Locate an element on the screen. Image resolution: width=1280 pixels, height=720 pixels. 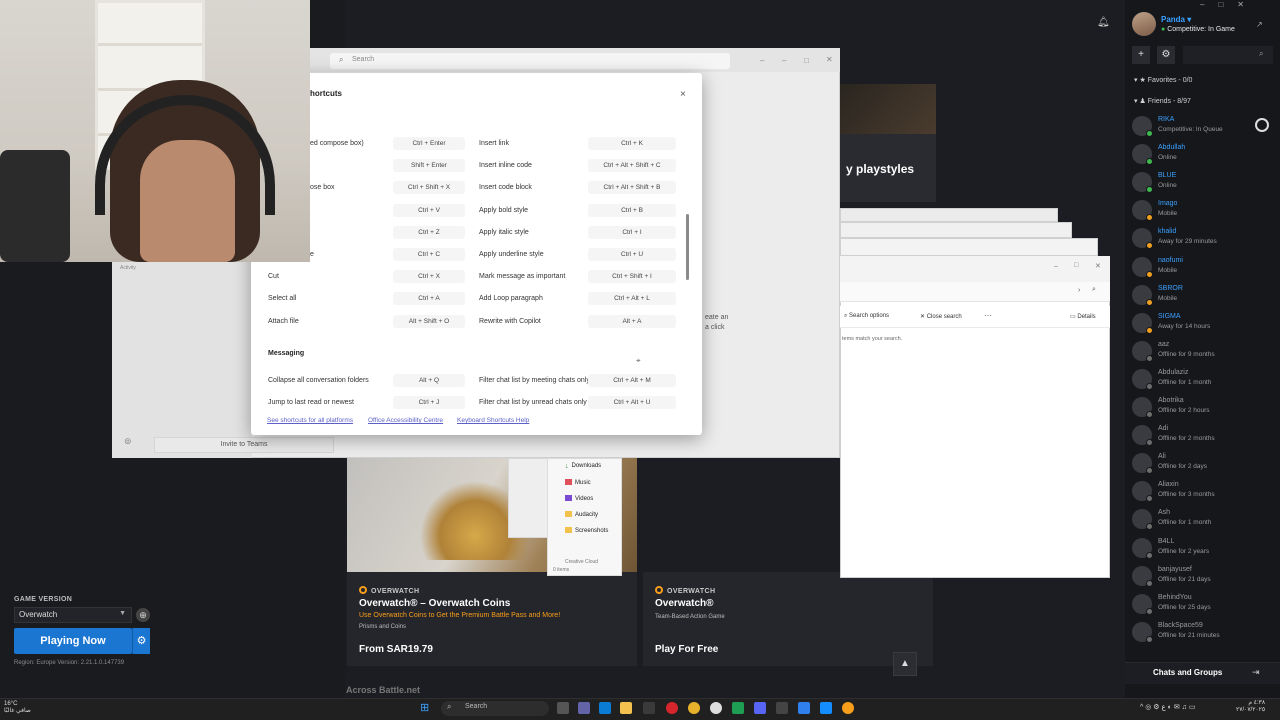
friend-name: aaz is located at coordinates (1164, 344).